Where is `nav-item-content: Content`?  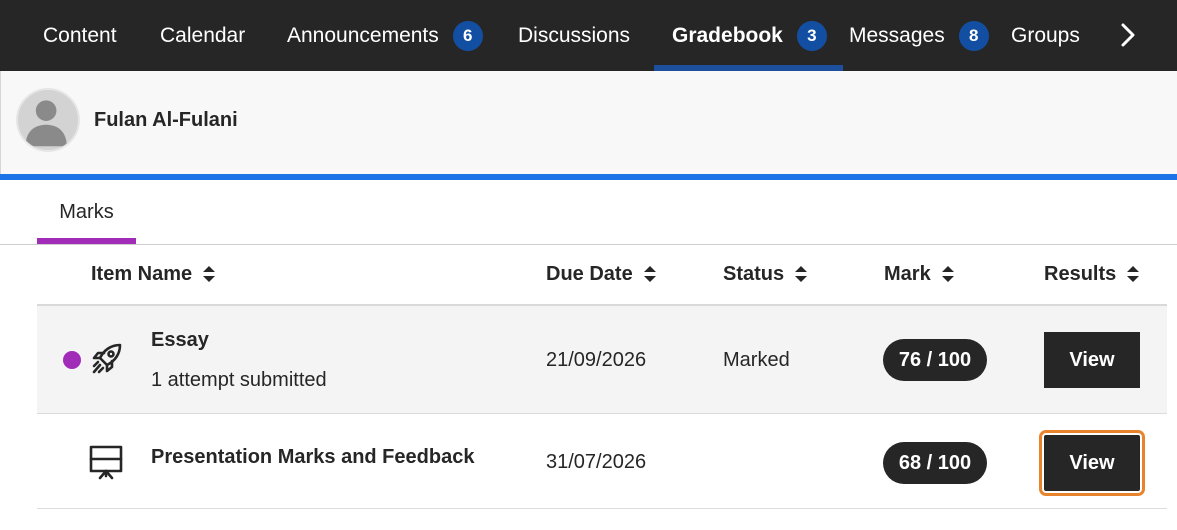
nav-item-content: Content is located at coordinates (80, 35).